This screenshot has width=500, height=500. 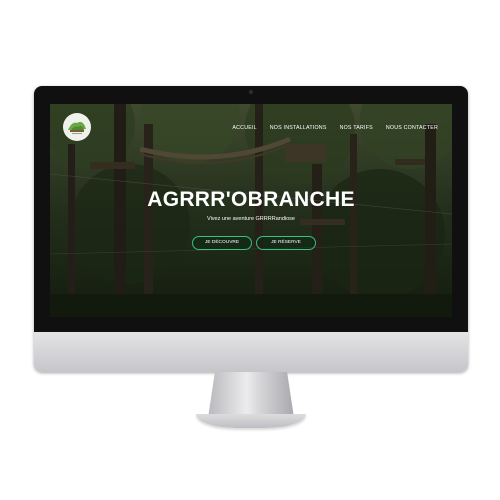 I want to click on book-button: JE RÉSERVE, so click(x=286, y=243).